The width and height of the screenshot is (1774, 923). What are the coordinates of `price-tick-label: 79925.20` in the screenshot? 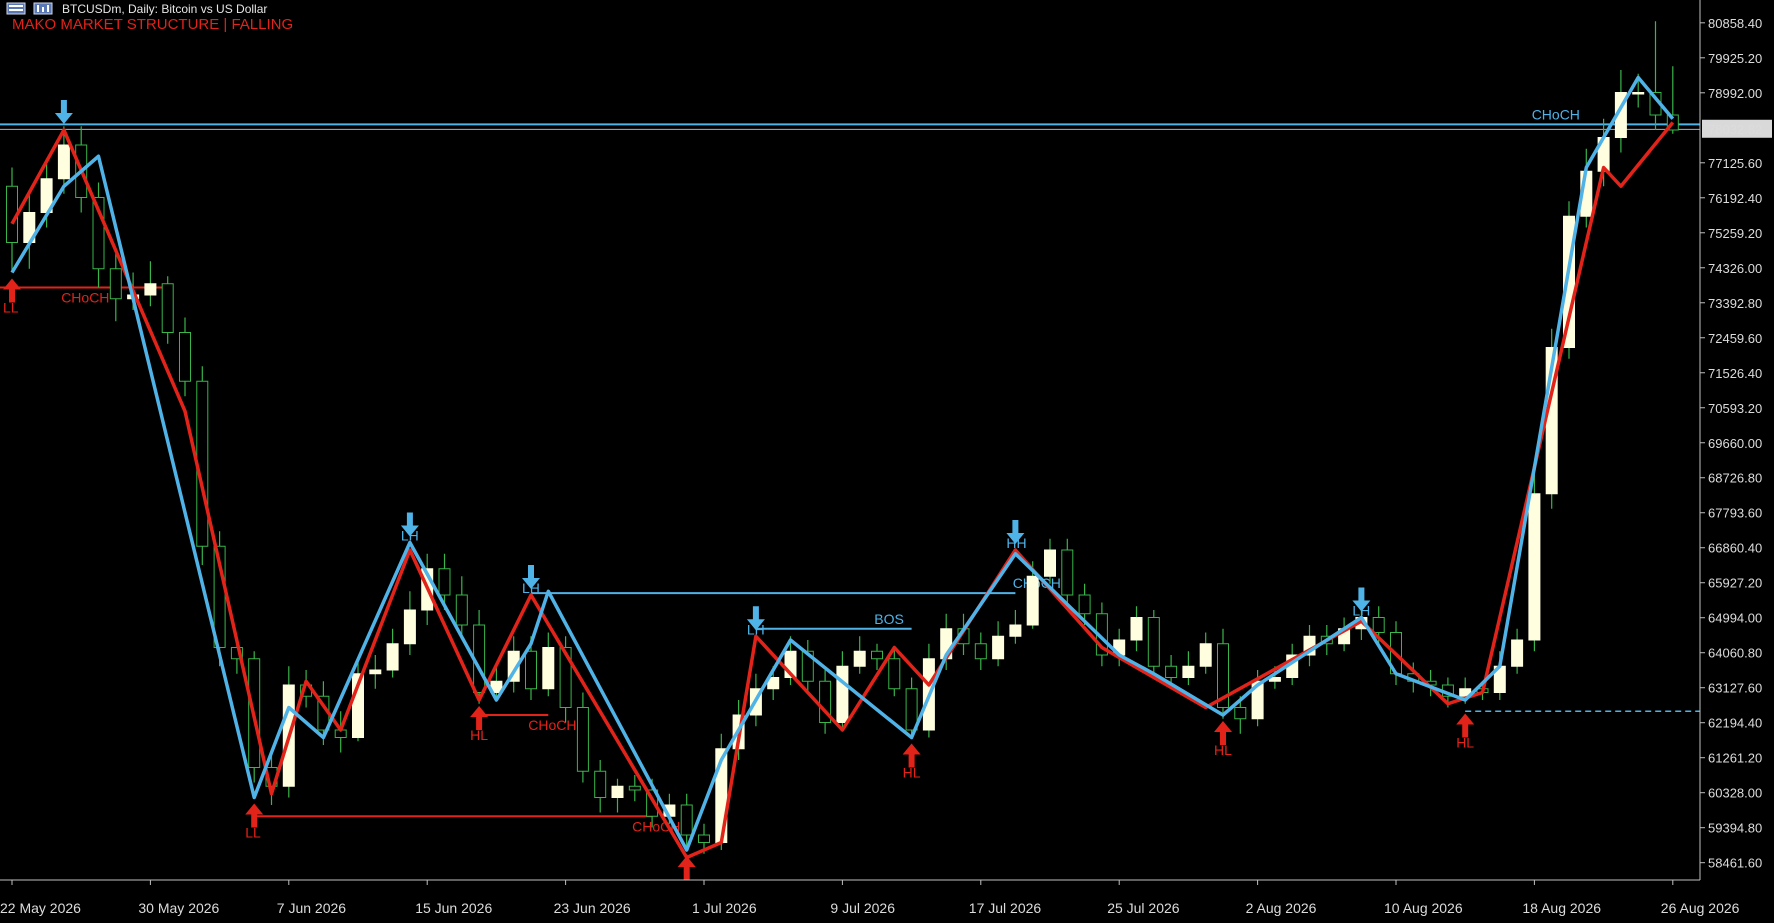 It's located at (1735, 58).